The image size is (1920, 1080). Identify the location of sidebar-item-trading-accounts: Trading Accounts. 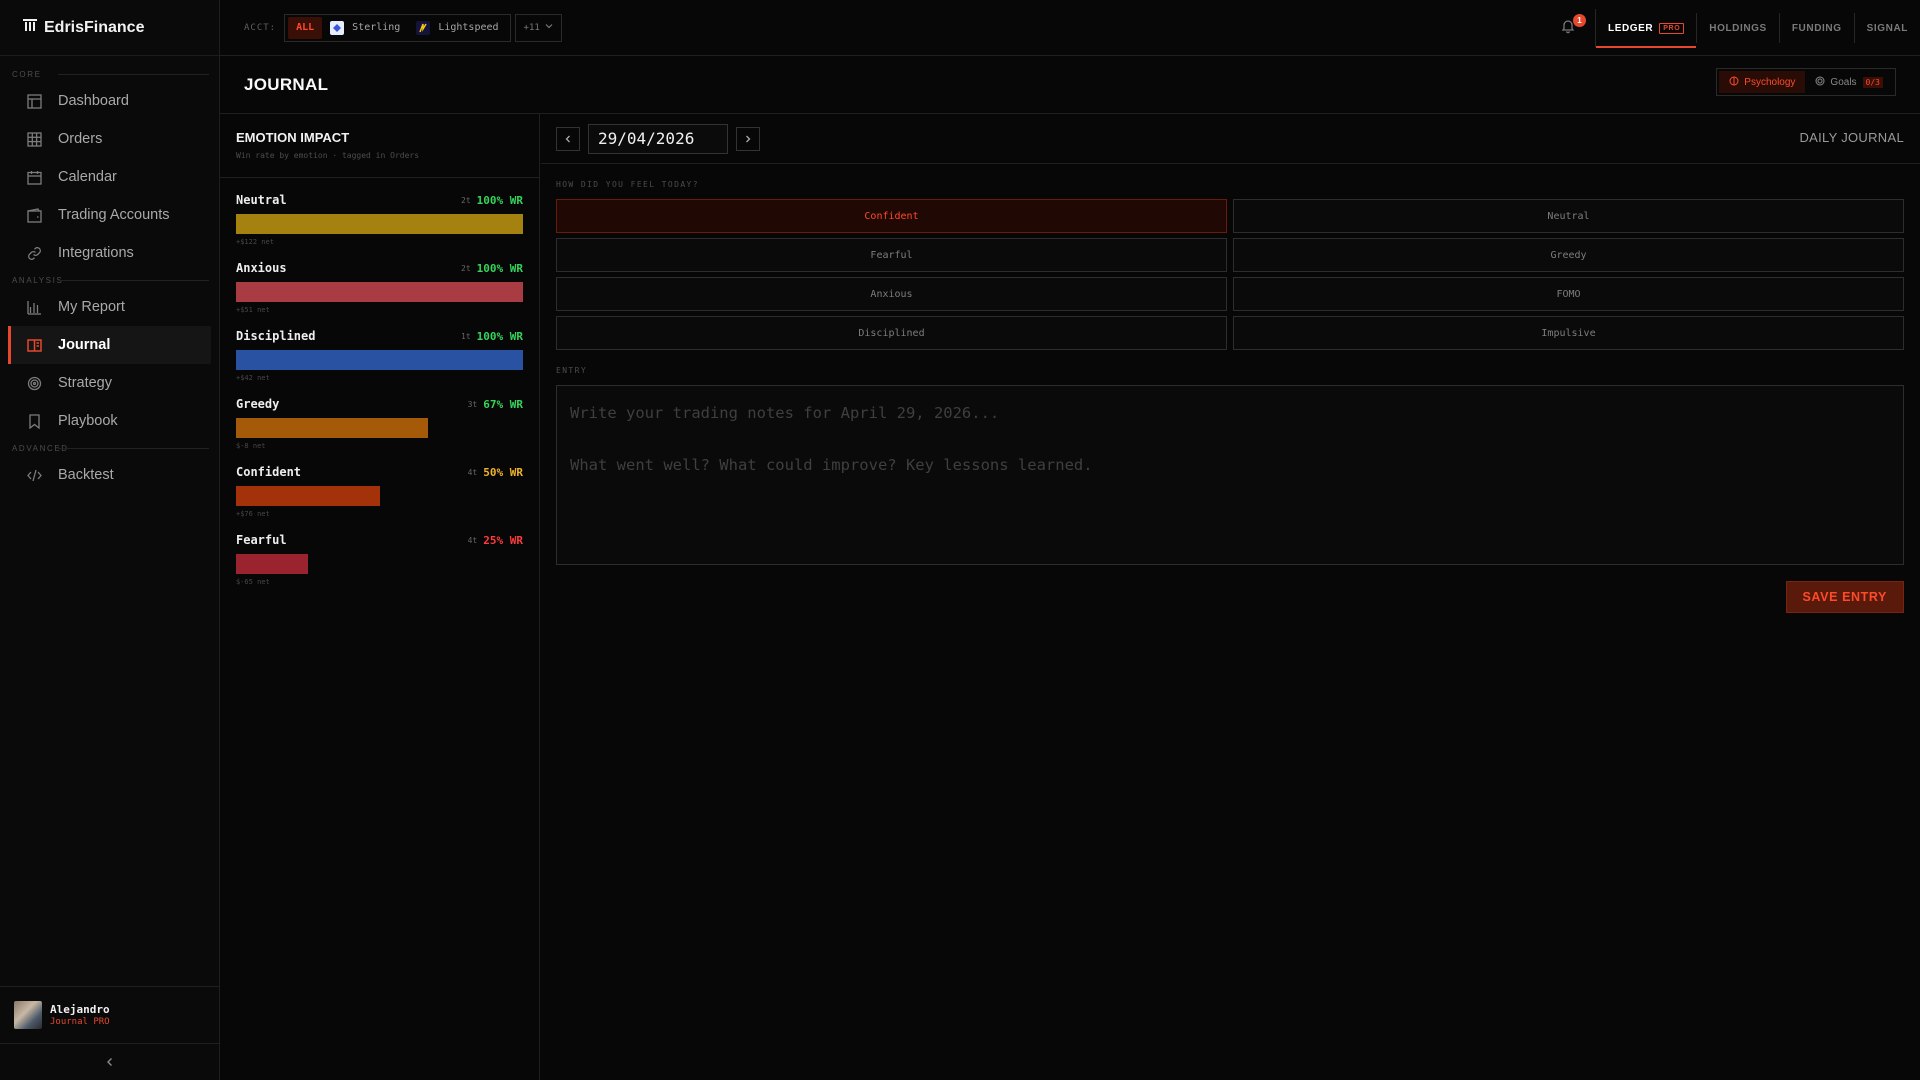
(109, 215).